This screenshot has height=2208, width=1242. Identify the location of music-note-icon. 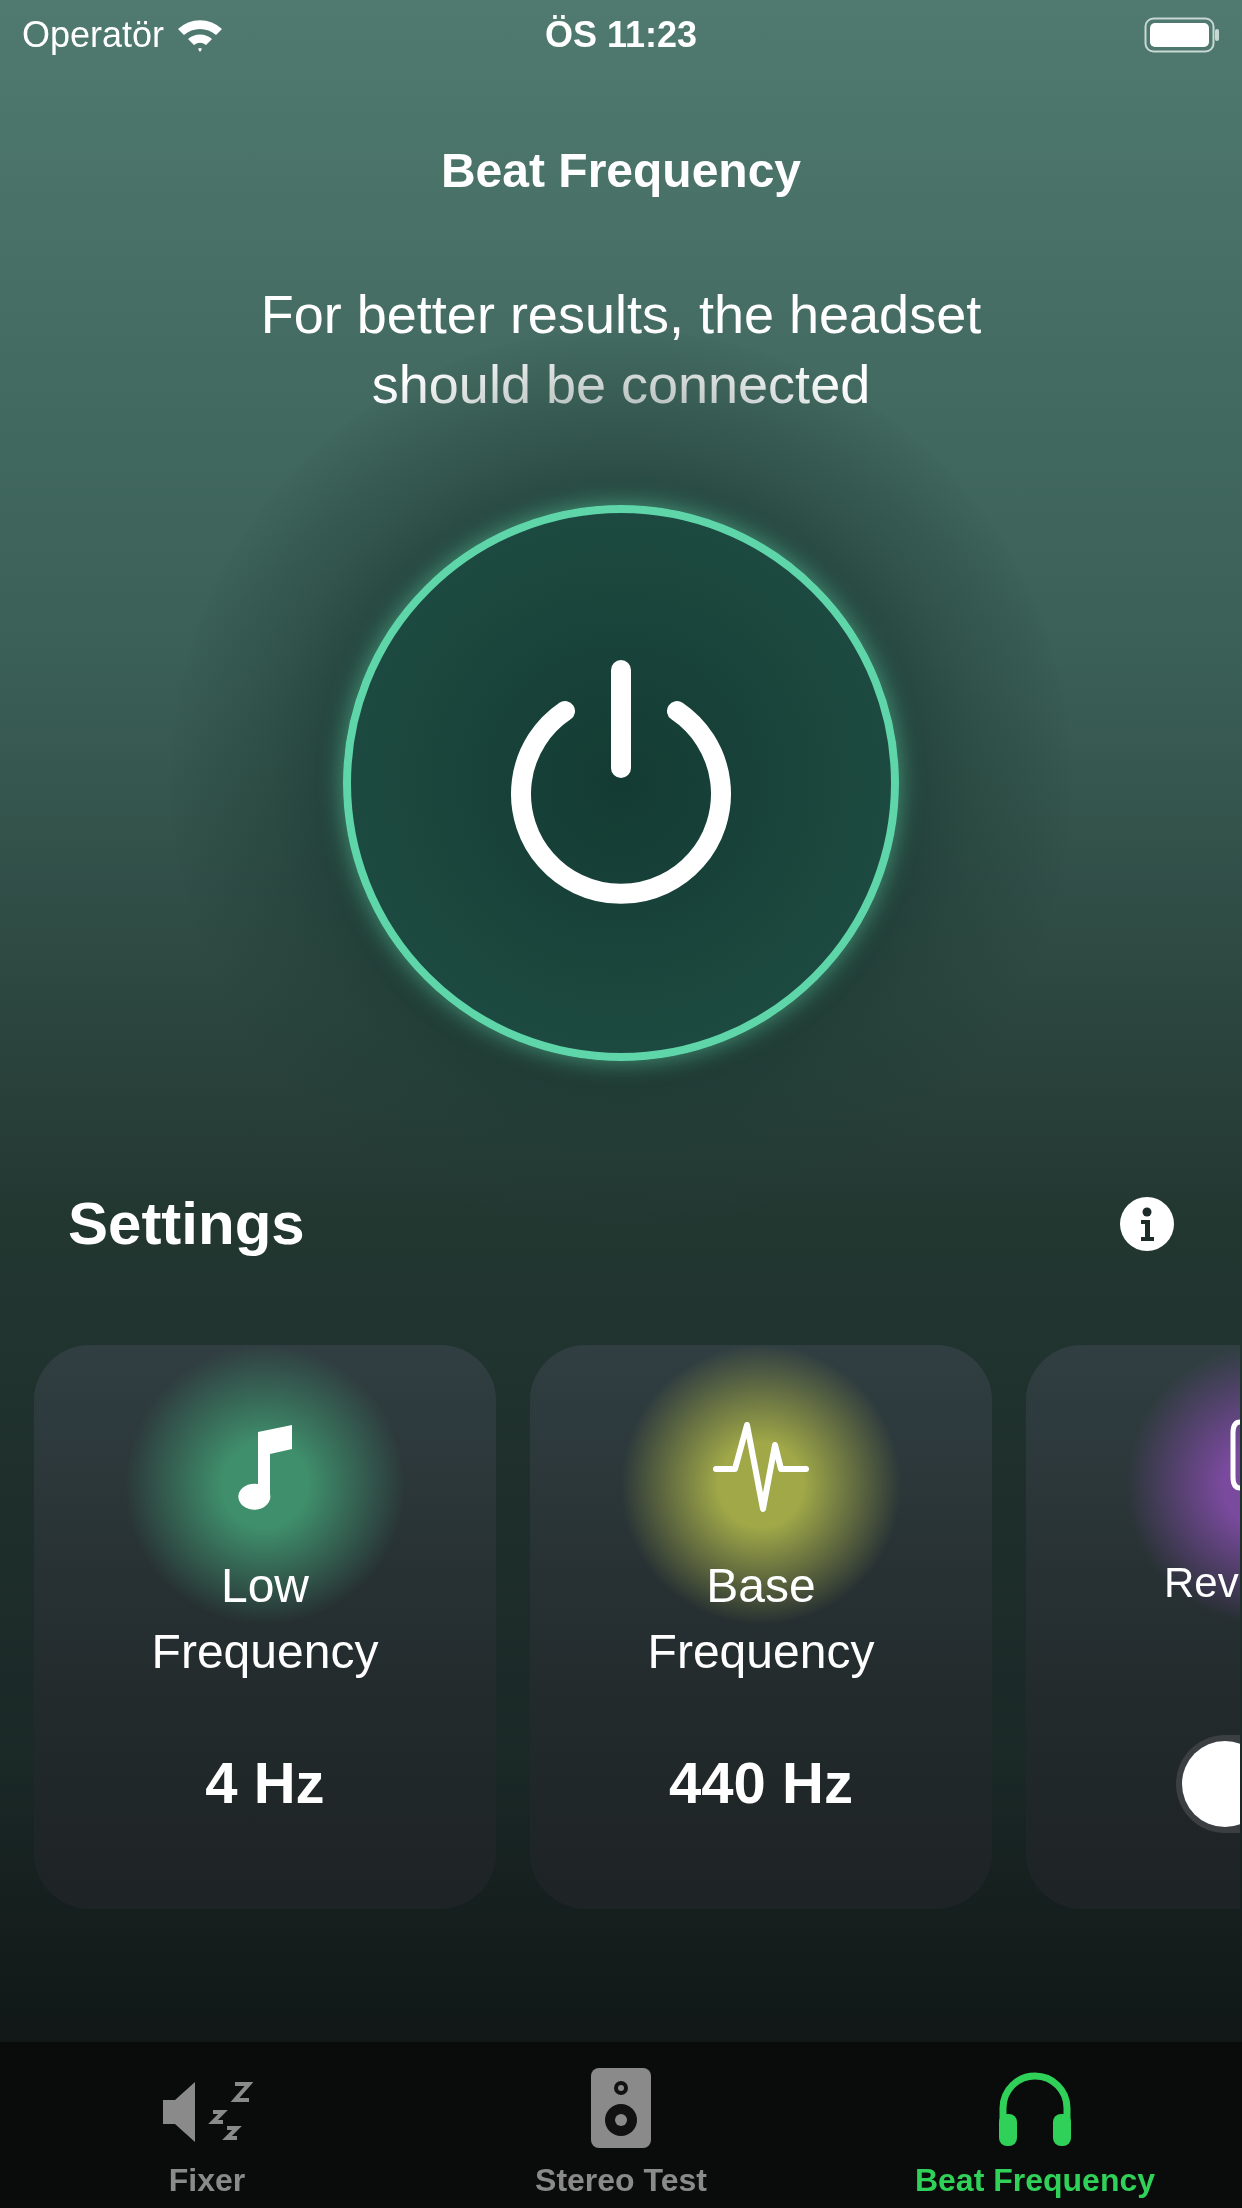
(265, 1467).